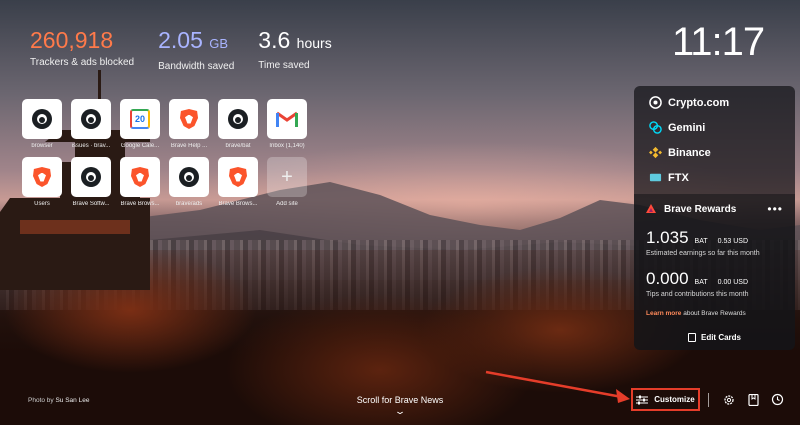  I want to click on top-site-tile: browser, so click(42, 124).